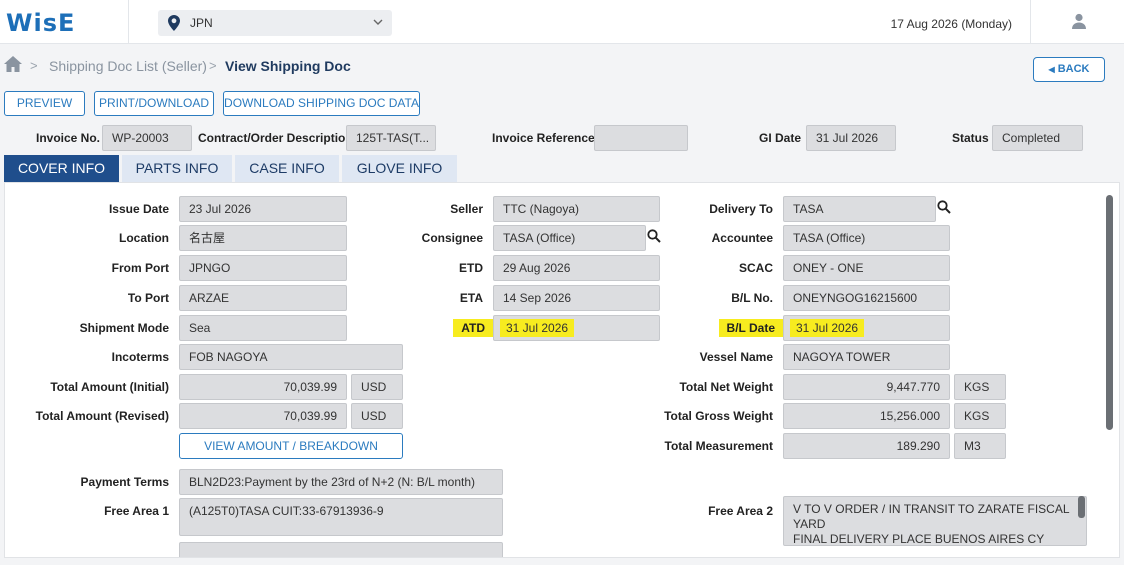 The height and width of the screenshot is (565, 1124). What do you see at coordinates (109, 387) in the screenshot?
I see `total-amount-initial-label: Total Amount (Initial)` at bounding box center [109, 387].